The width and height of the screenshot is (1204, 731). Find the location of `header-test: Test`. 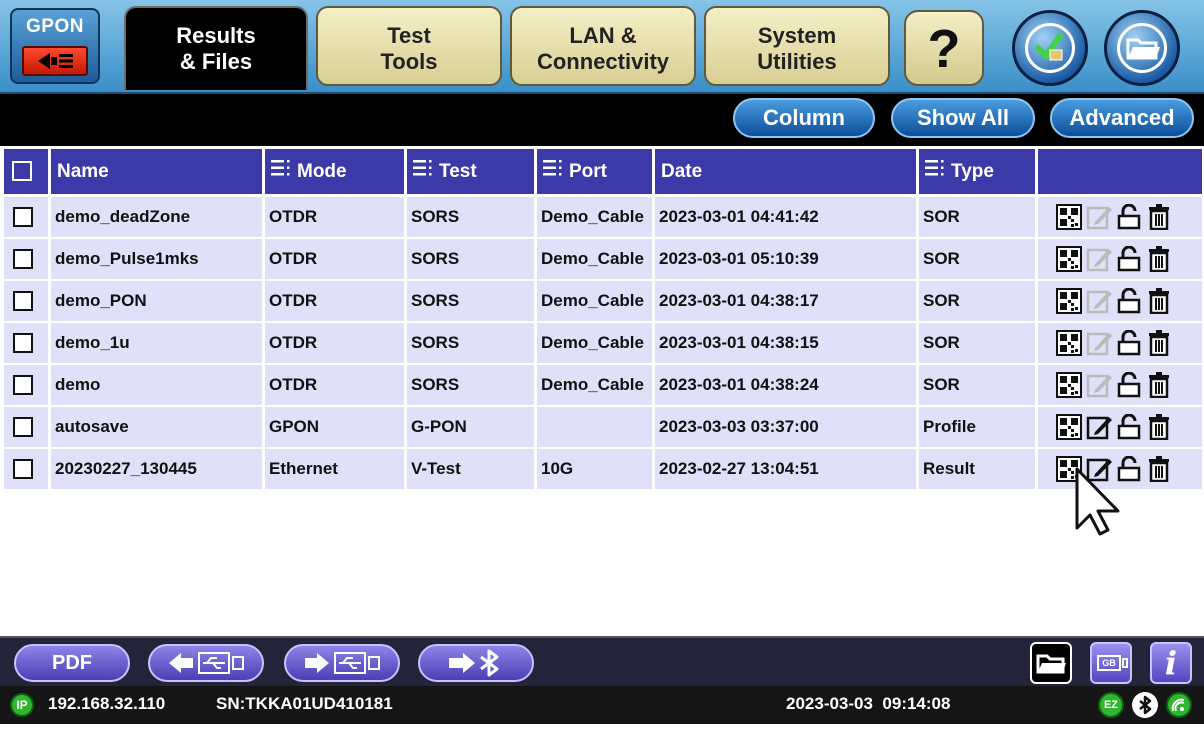

header-test: Test is located at coordinates (470, 171).